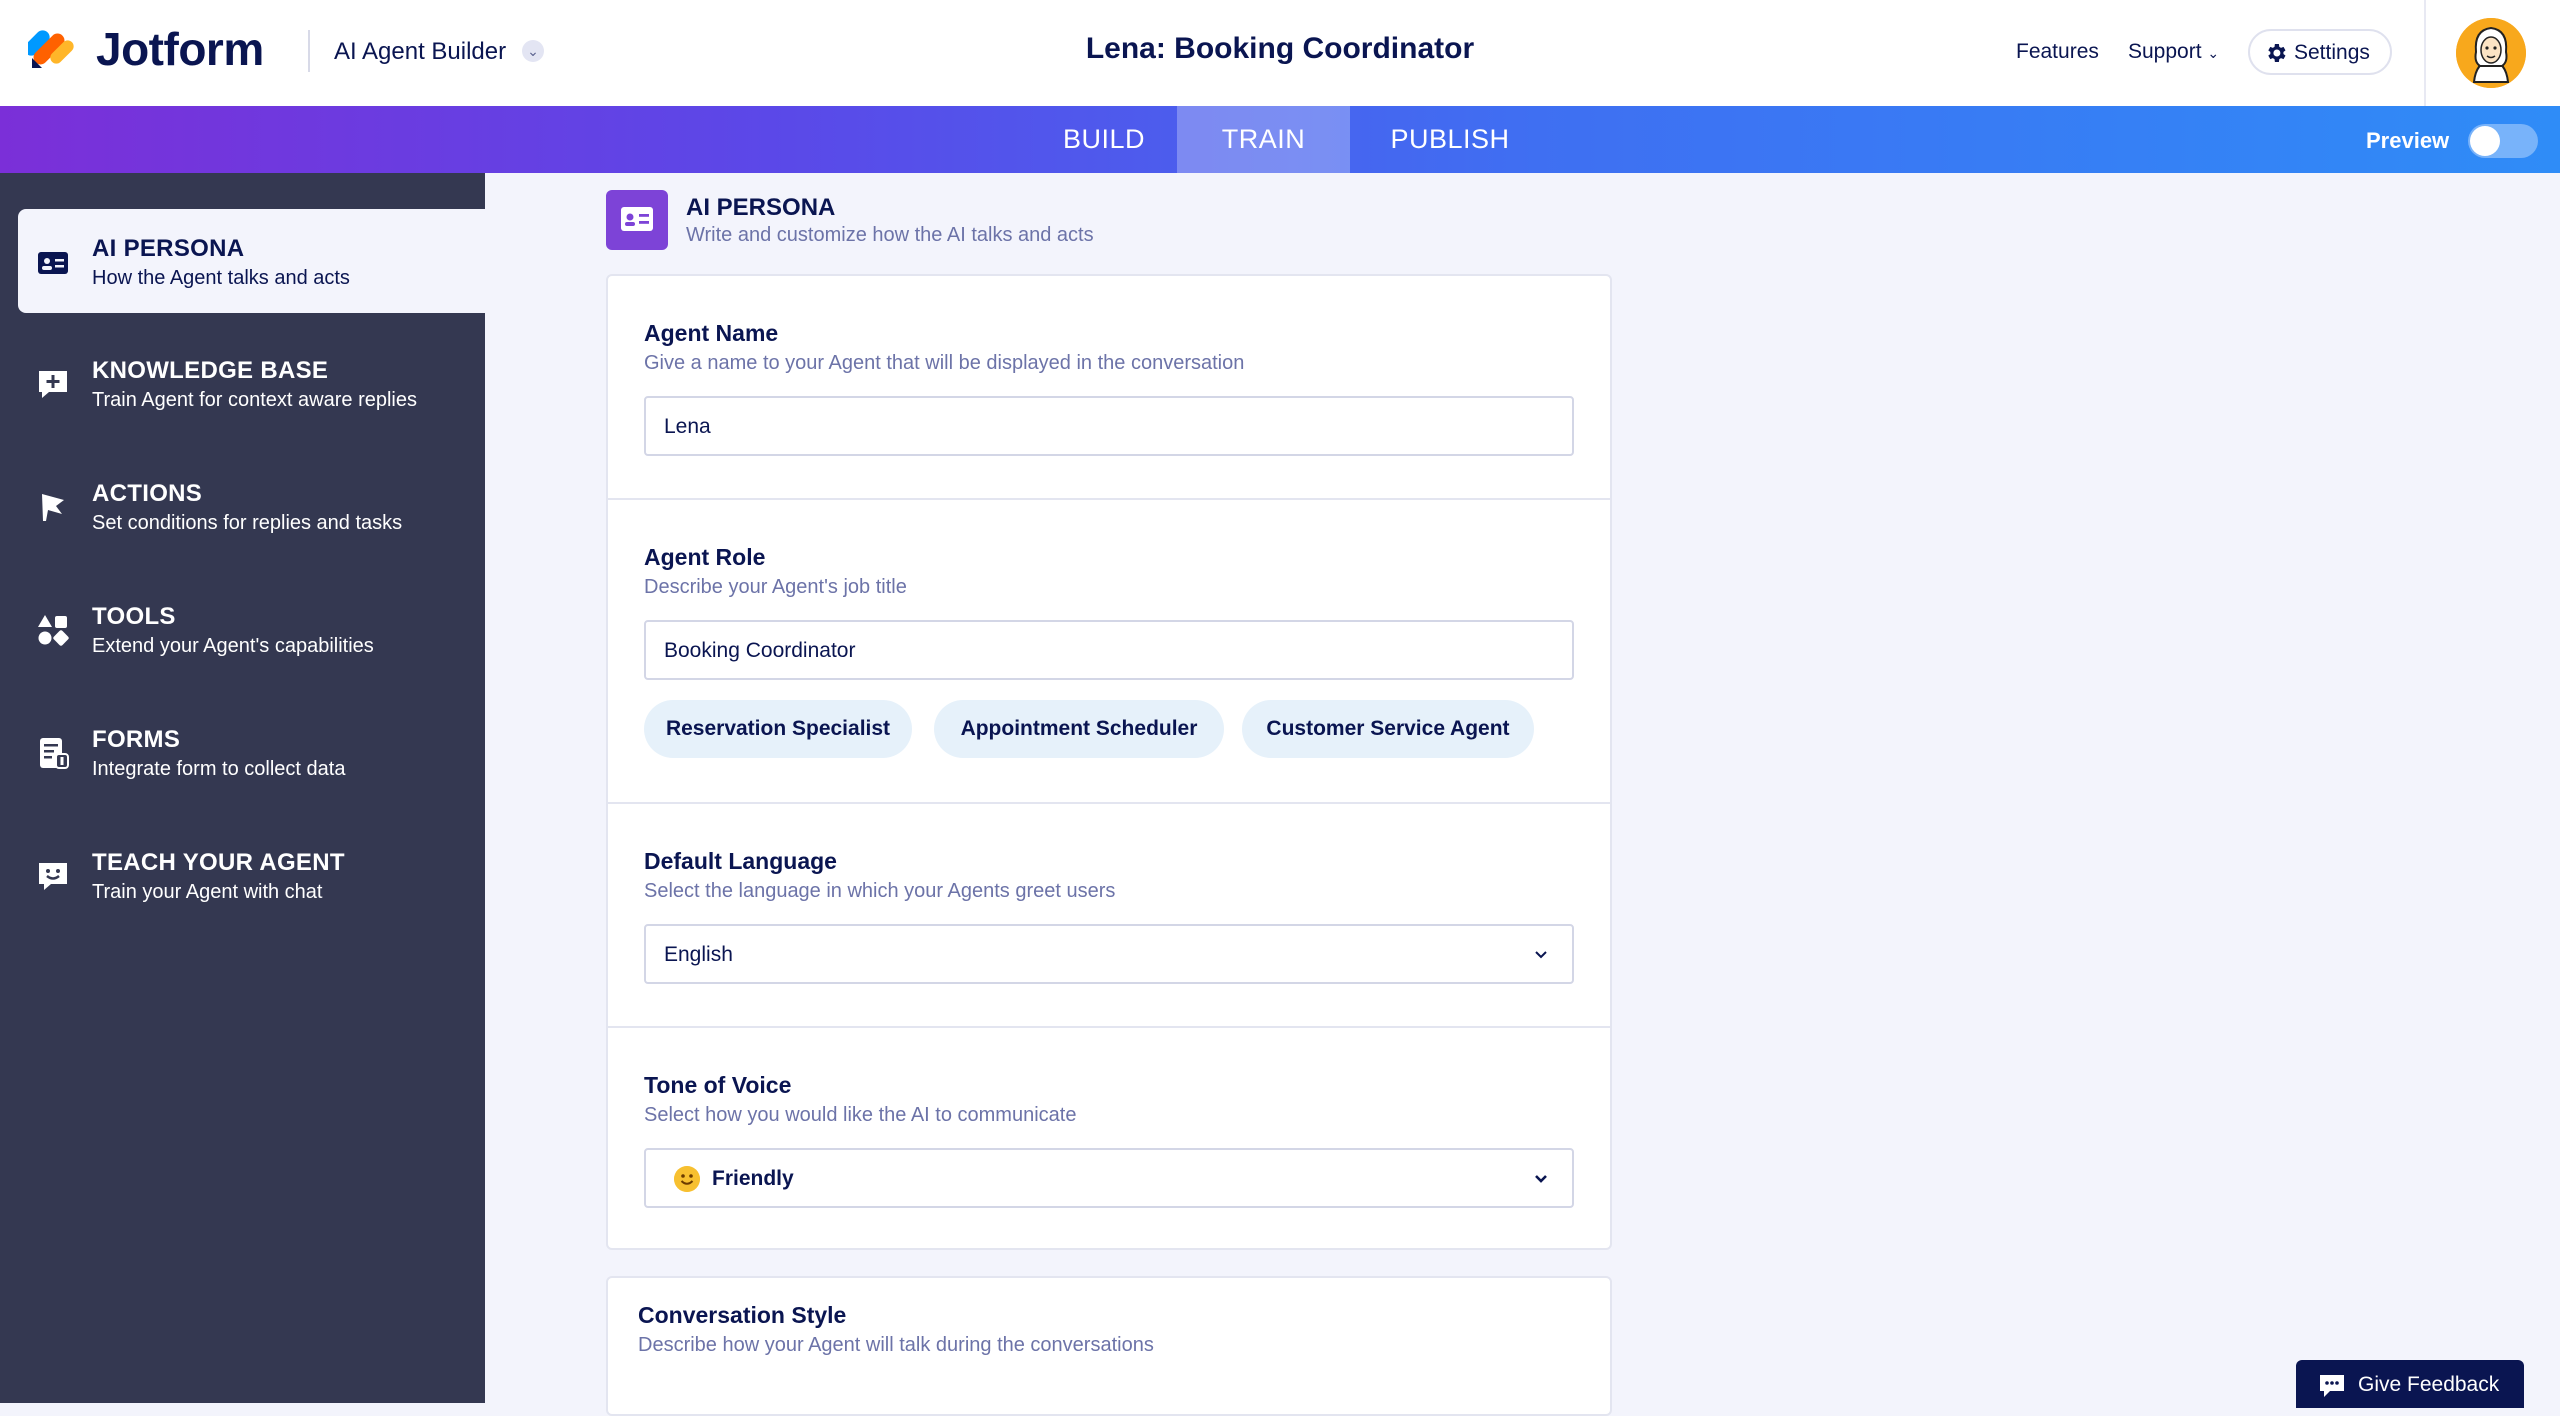 This screenshot has height=1416, width=2560. Describe the element at coordinates (247, 523) in the screenshot. I see `sidebar-item-subtitle: Set conditions for replies and tasks` at that location.